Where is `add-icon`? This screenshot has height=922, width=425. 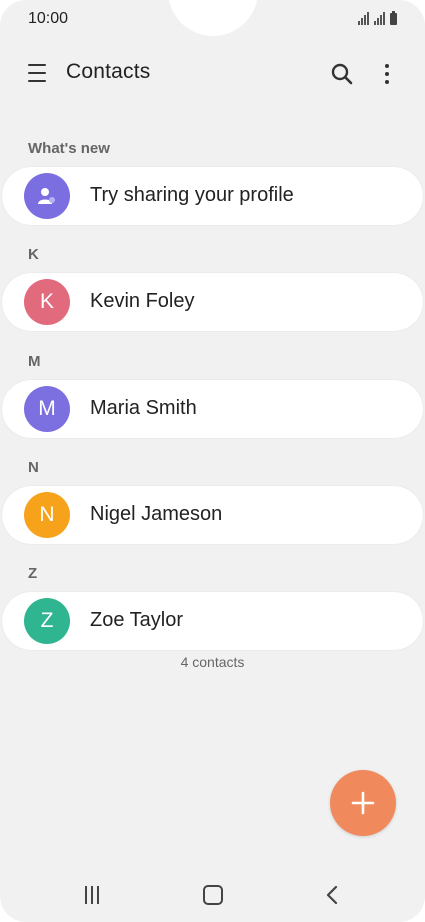 add-icon is located at coordinates (363, 803).